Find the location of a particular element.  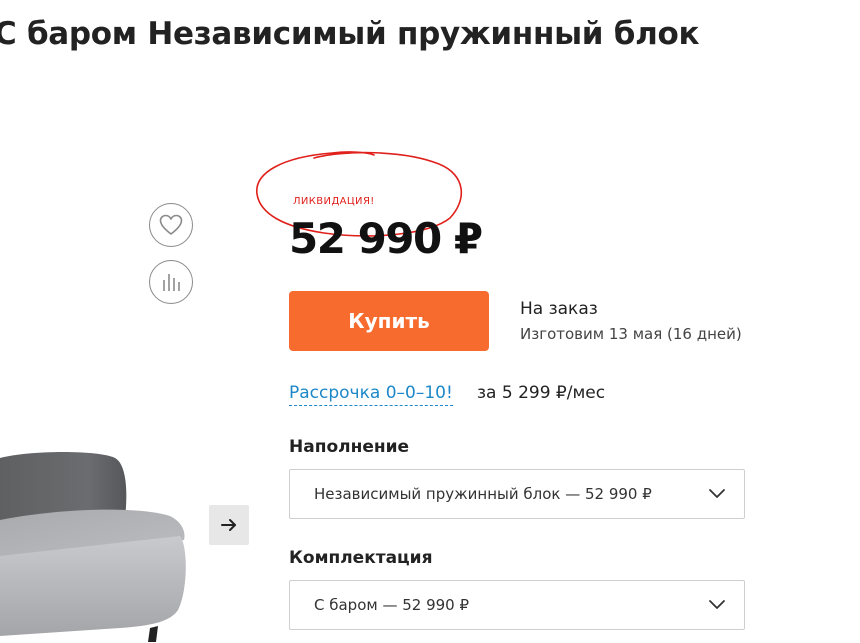

heart-icon is located at coordinates (171, 224).